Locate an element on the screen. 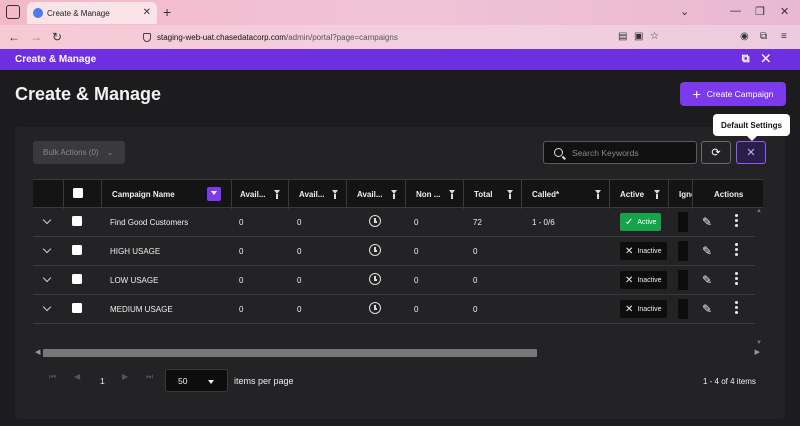 The image size is (800, 426). status-badge: ✓ Active is located at coordinates (641, 222).